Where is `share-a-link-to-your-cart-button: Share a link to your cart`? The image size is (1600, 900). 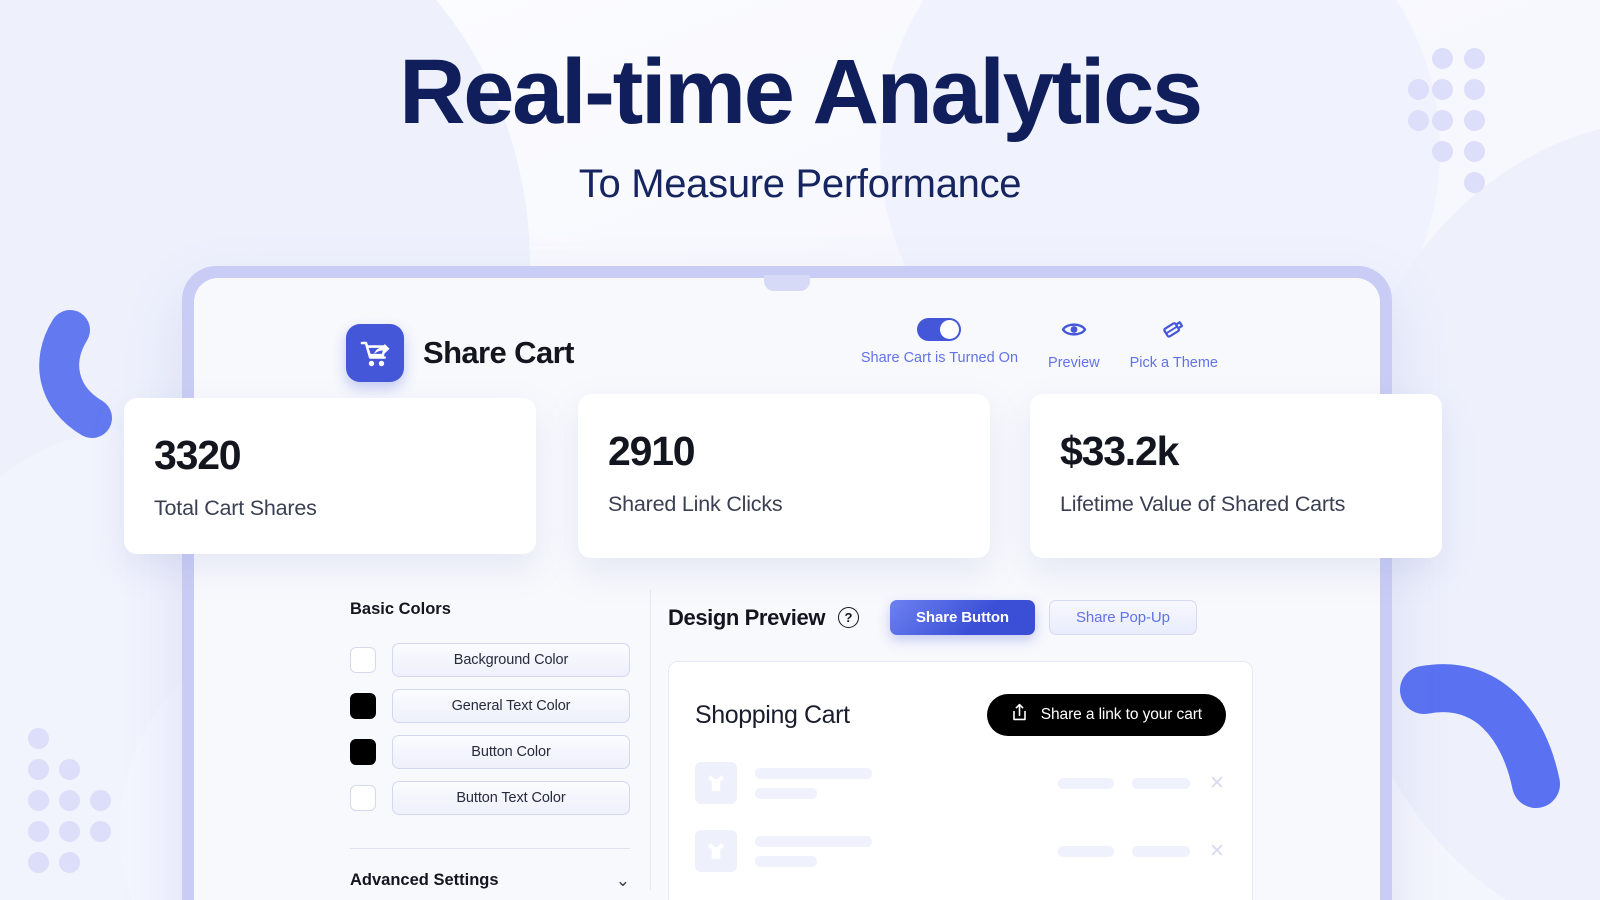 share-a-link-to-your-cart-button: Share a link to your cart is located at coordinates (1106, 715).